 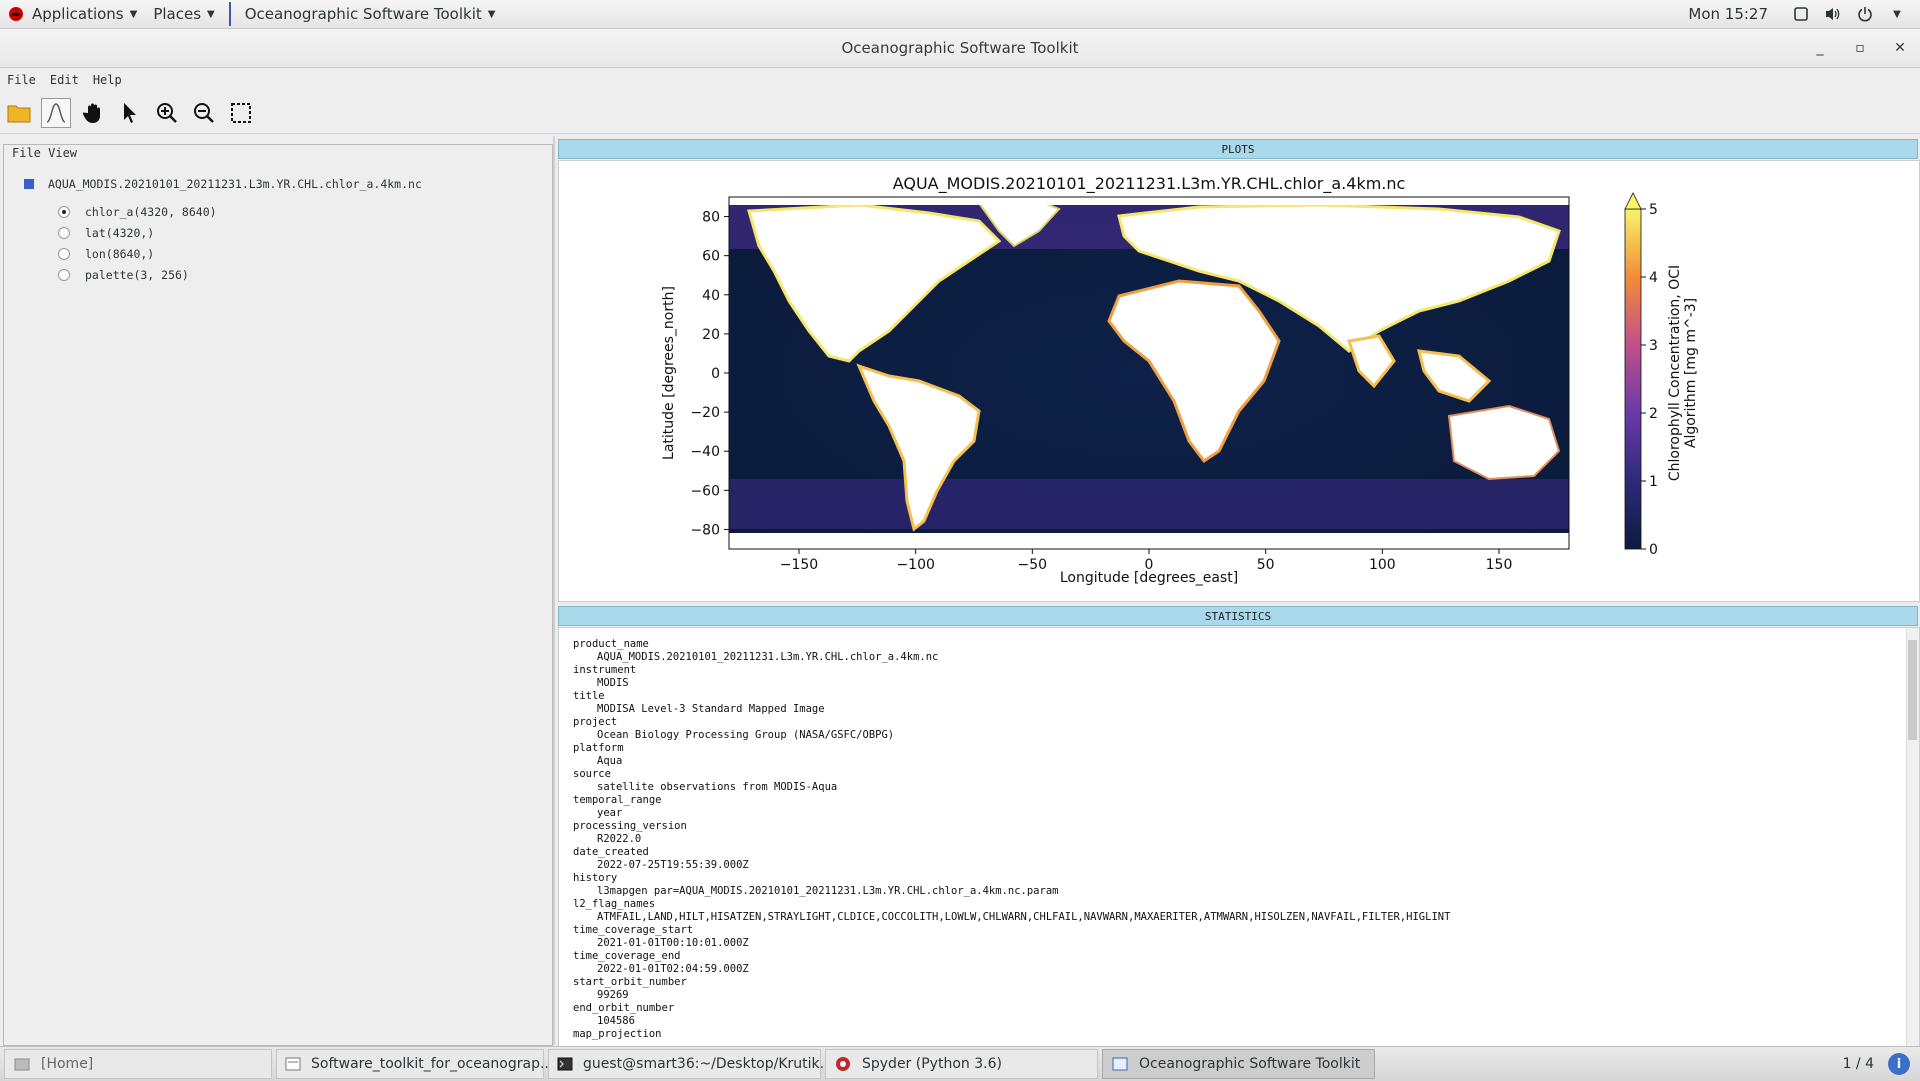 I want to click on variable-item-lat: lat(4320,), so click(x=106, y=233).